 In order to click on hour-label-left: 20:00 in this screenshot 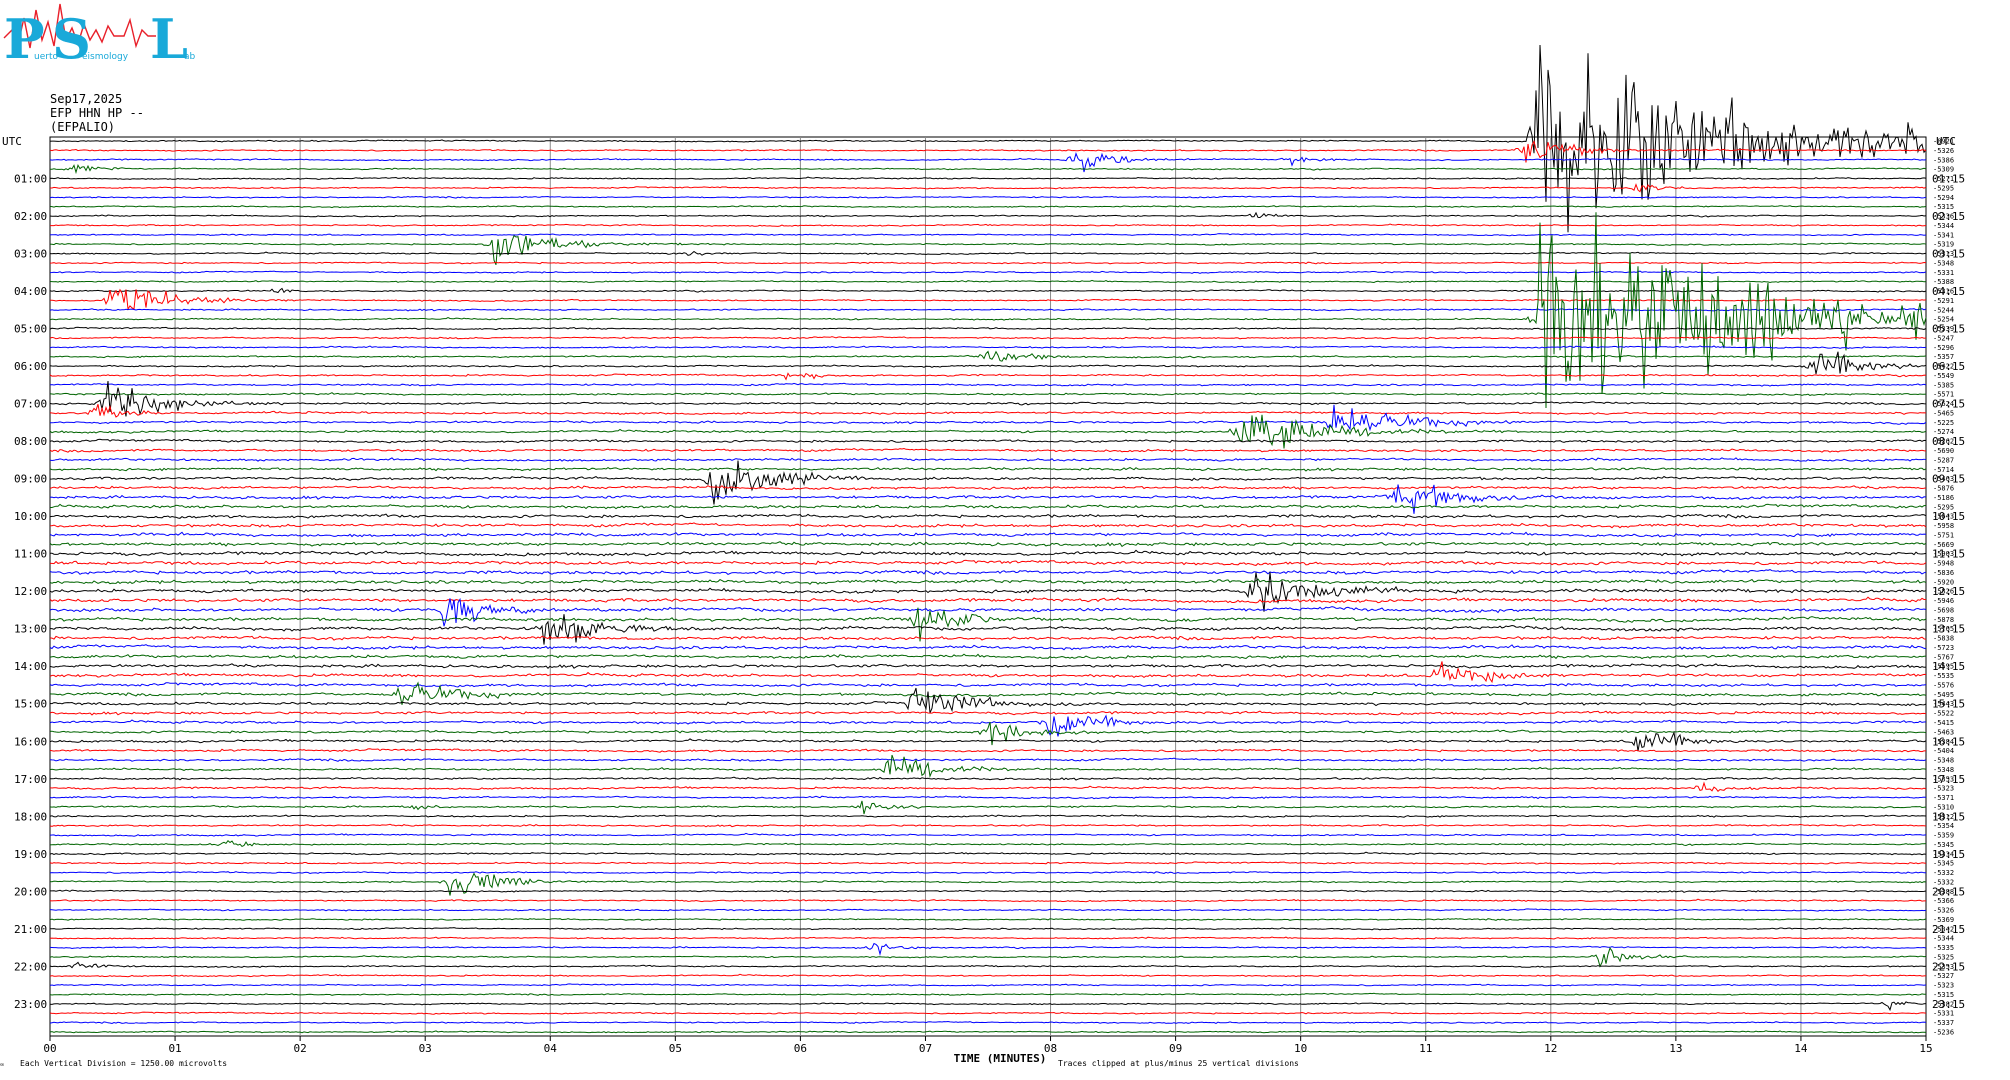, I will do `click(30, 891)`.